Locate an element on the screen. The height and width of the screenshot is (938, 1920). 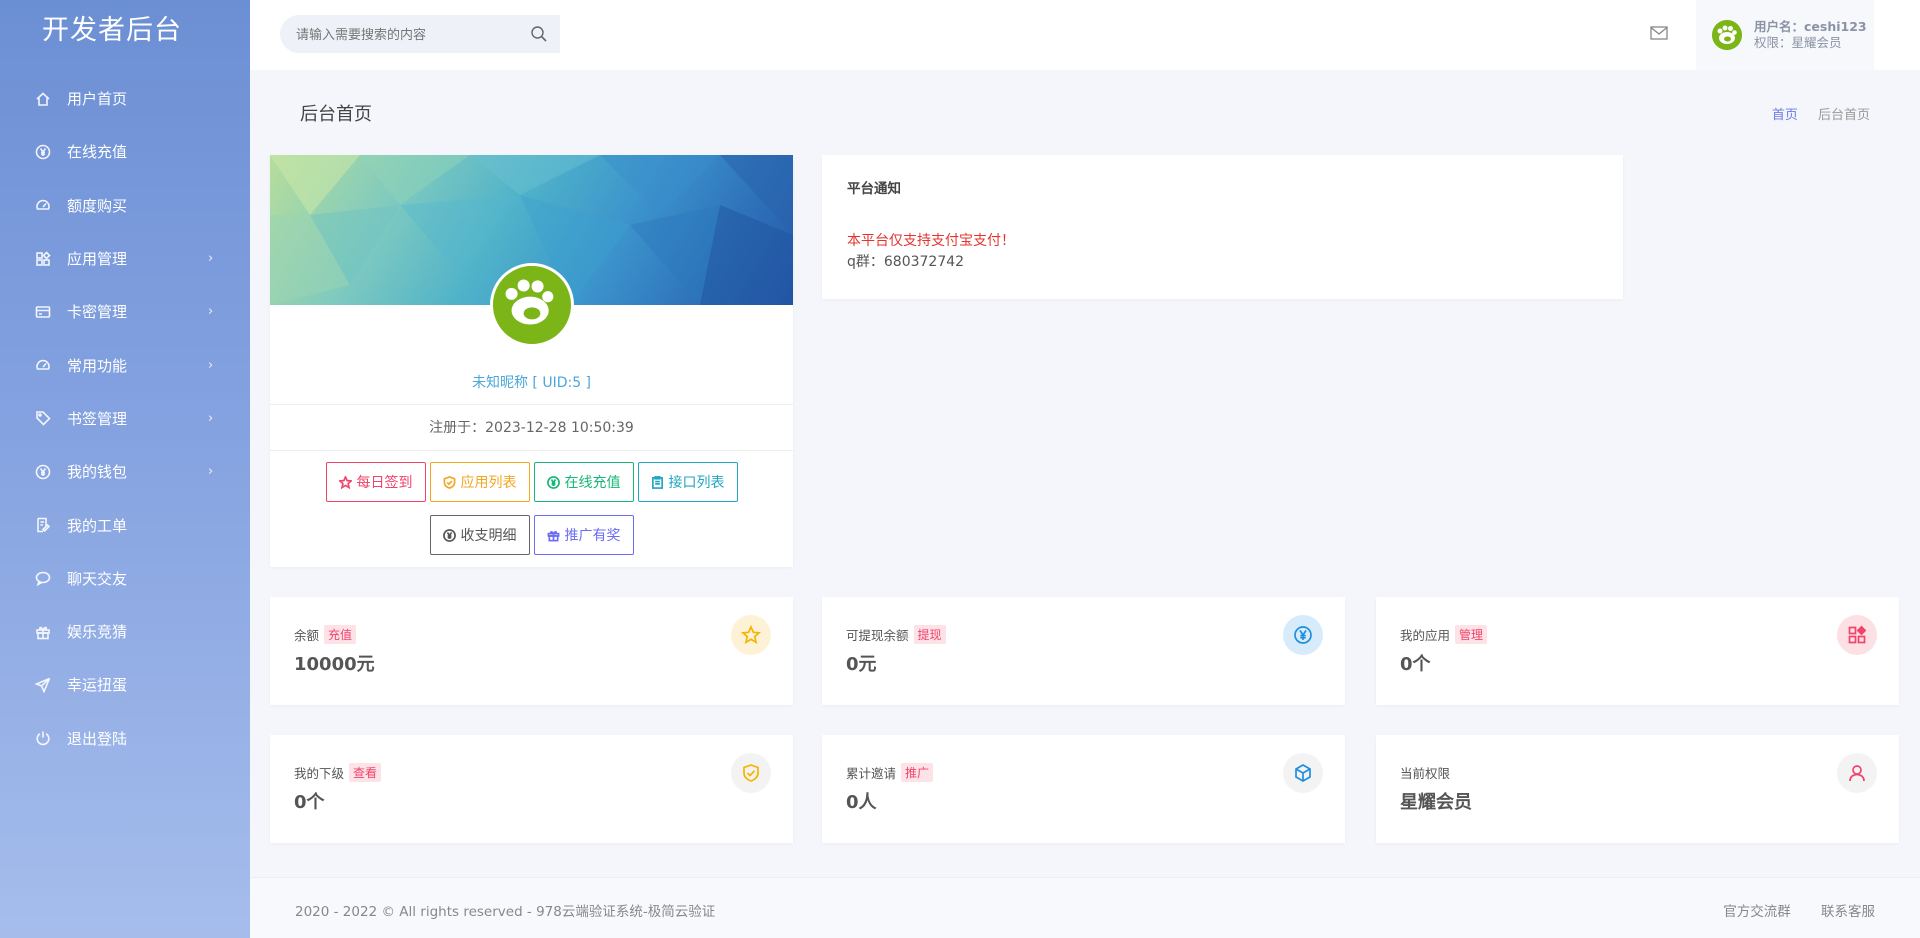
sidebar-item-label: 应用管理 is located at coordinates (97, 259).